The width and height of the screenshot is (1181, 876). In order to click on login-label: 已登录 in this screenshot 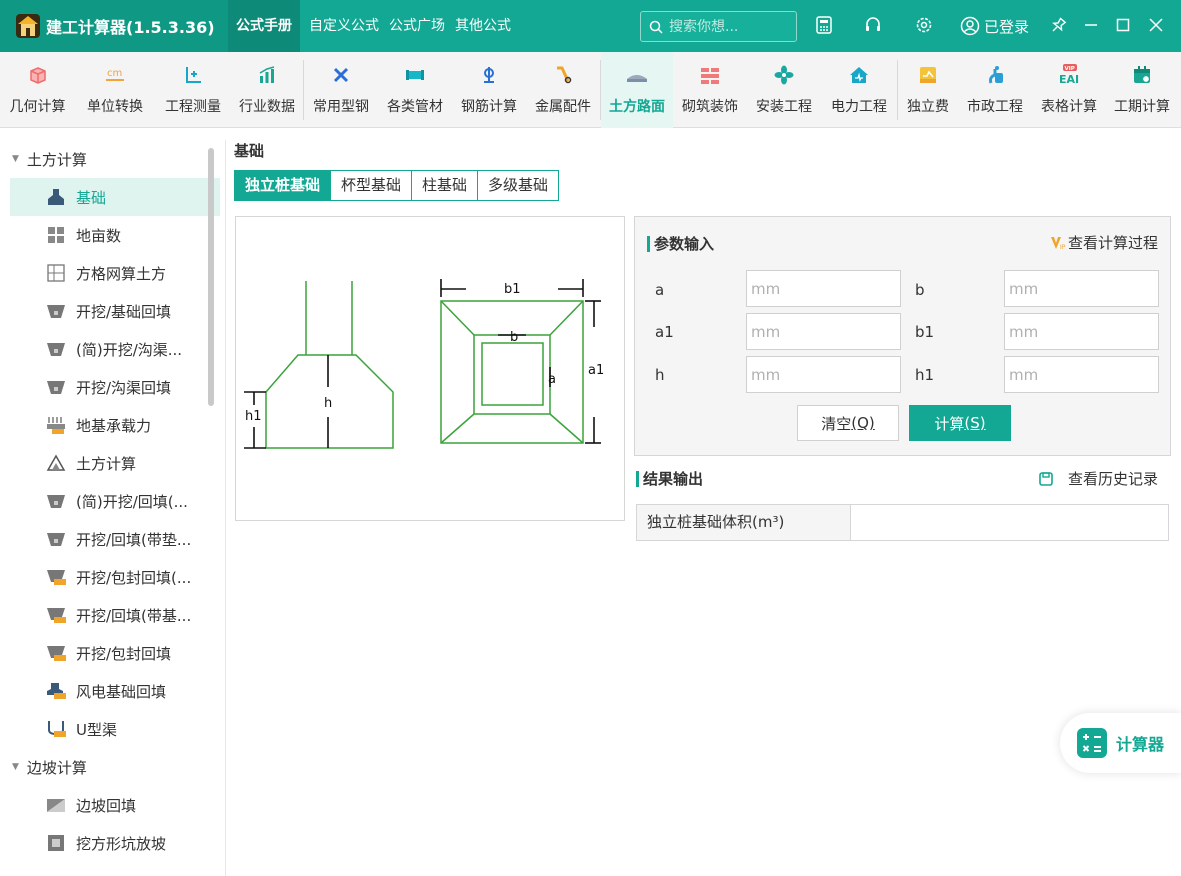, I will do `click(1007, 26)`.